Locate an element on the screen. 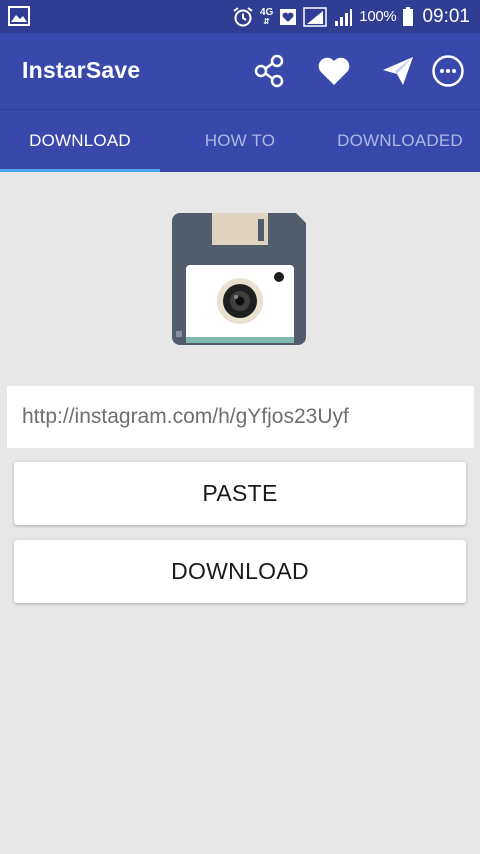 The width and height of the screenshot is (480, 854). app-actions is located at coordinates (352, 71).